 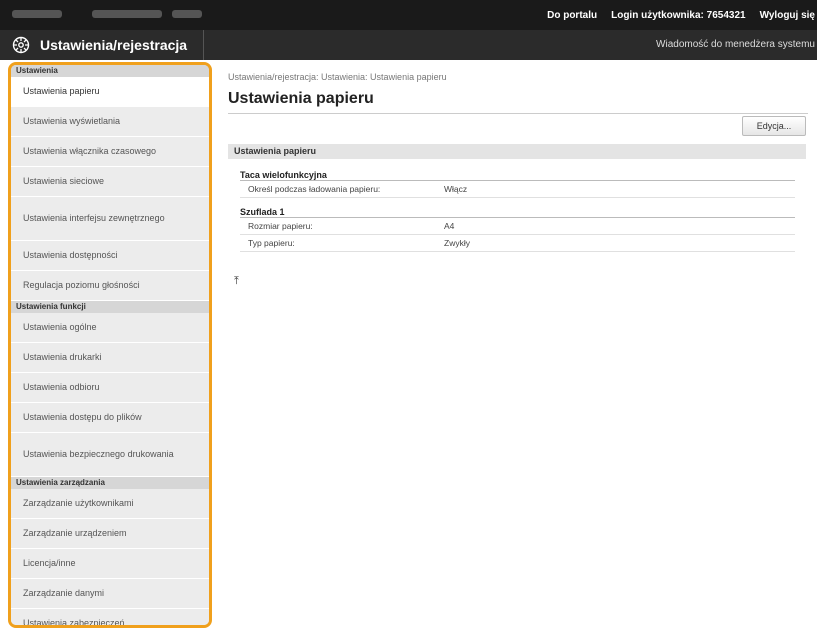 I want to click on sidebar-item-receive-settings: Ustawienia odbioru, so click(x=110, y=388).